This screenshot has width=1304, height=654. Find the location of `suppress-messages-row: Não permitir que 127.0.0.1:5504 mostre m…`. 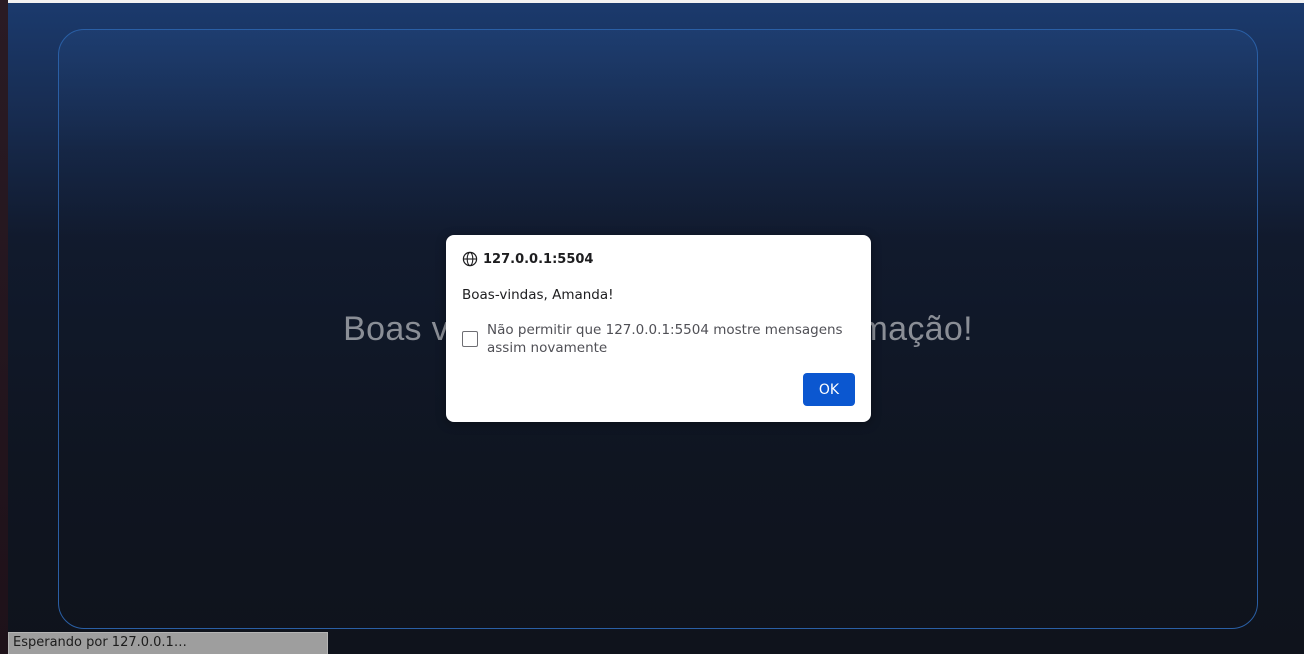

suppress-messages-row: Não permitir que 127.0.0.1:5504 mostre m… is located at coordinates (657, 339).